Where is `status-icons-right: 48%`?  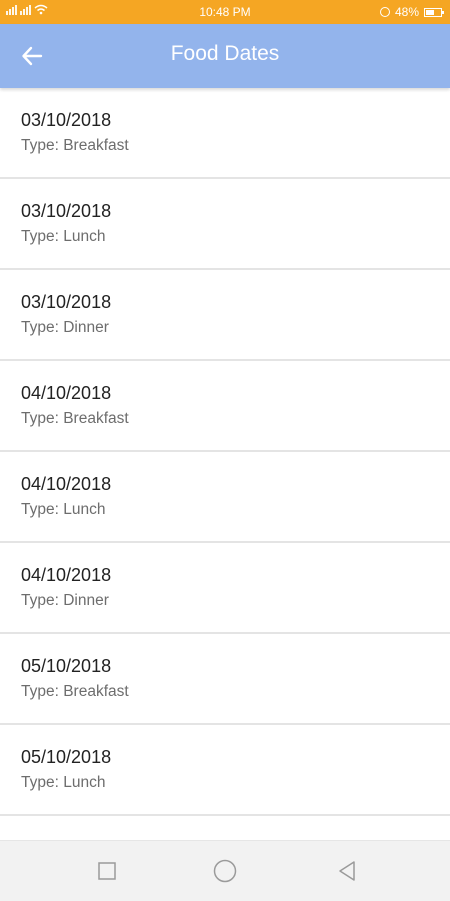 status-icons-right: 48% is located at coordinates (411, 12).